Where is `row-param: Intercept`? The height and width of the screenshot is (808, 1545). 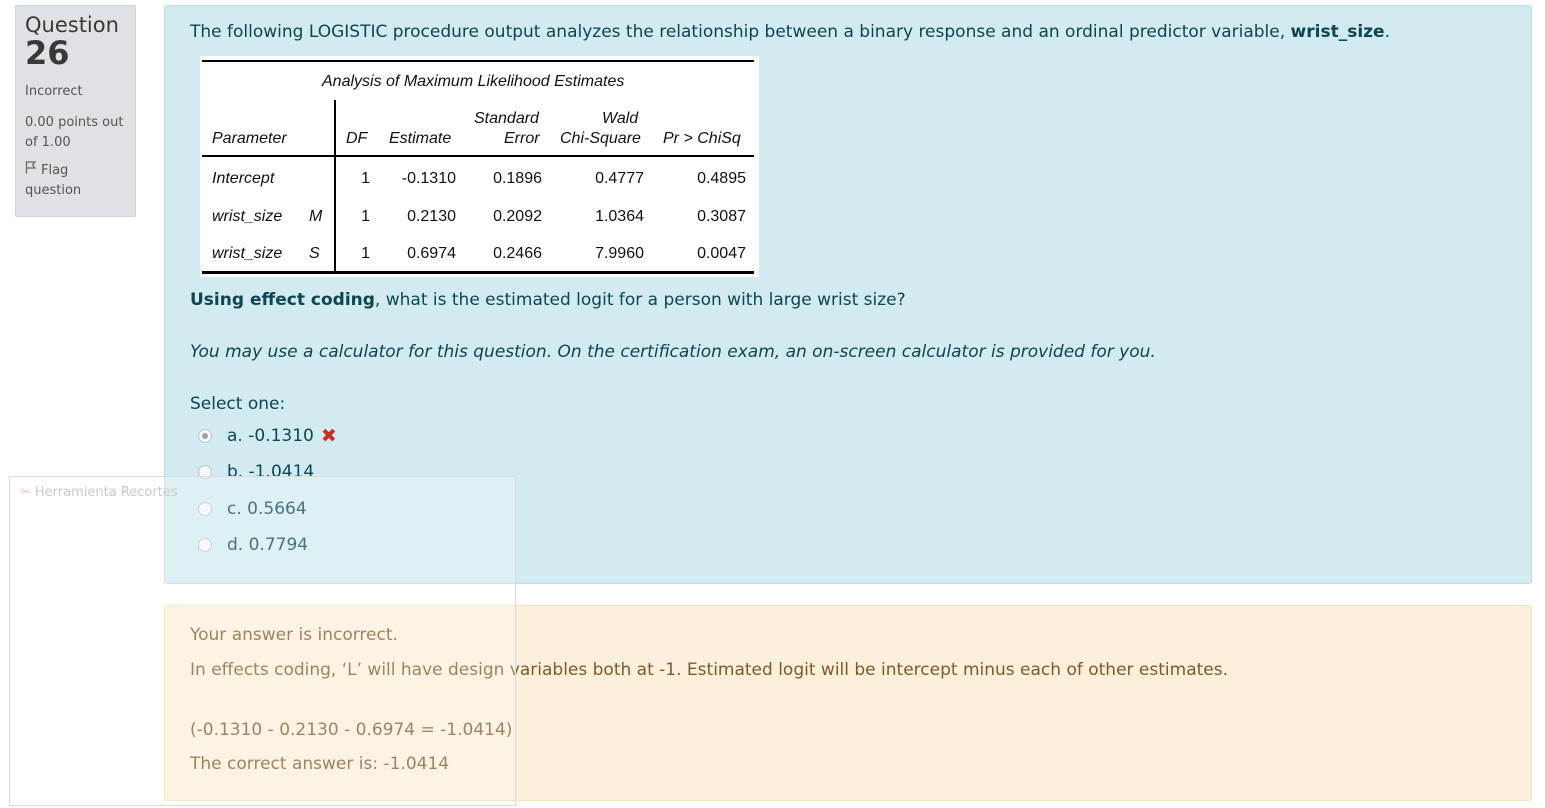 row-param: Intercept is located at coordinates (243, 178).